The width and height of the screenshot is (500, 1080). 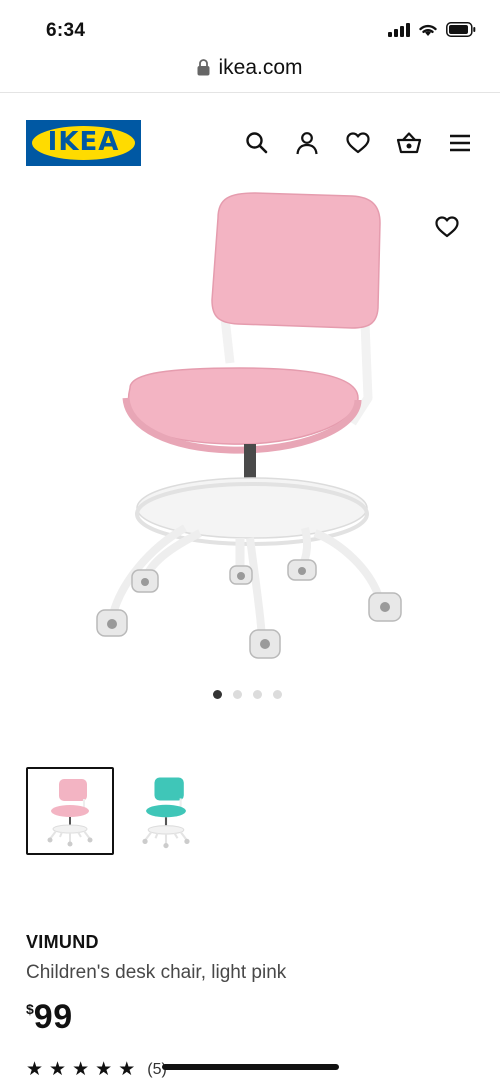 I want to click on product-name: VIMUND, so click(x=62, y=942).